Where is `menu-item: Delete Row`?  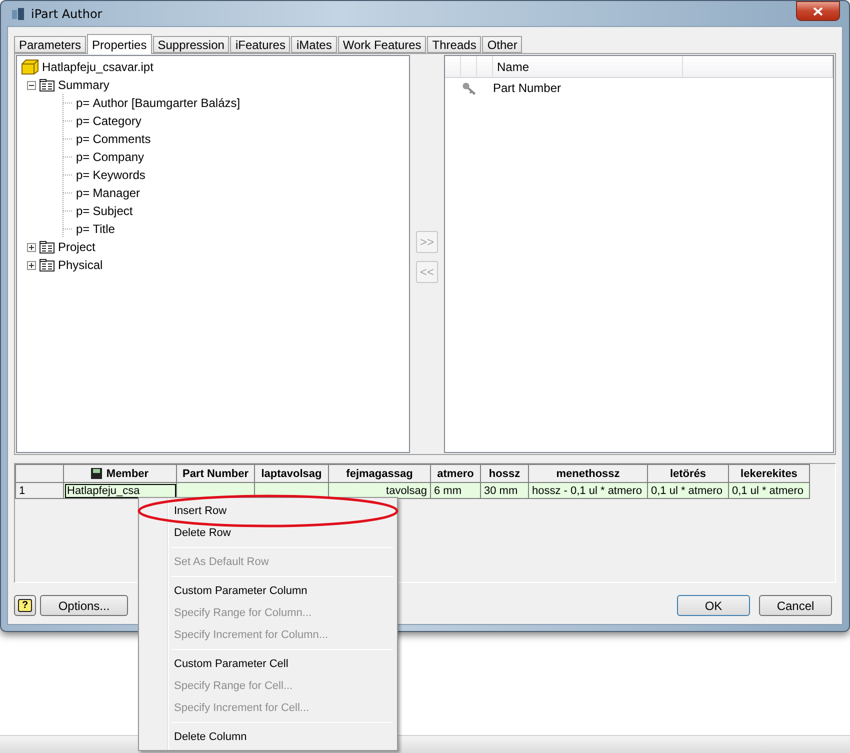
menu-item: Delete Row is located at coordinates (268, 533).